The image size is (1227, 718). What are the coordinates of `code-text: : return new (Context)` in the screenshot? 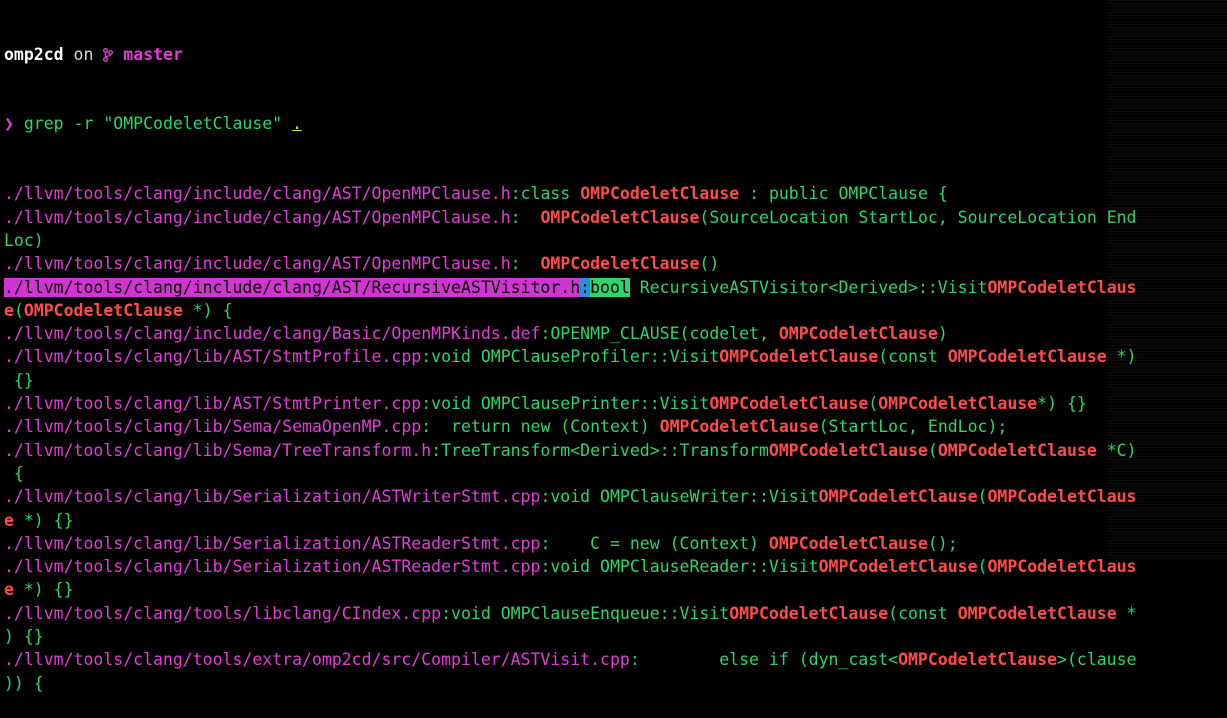 It's located at (540, 427).